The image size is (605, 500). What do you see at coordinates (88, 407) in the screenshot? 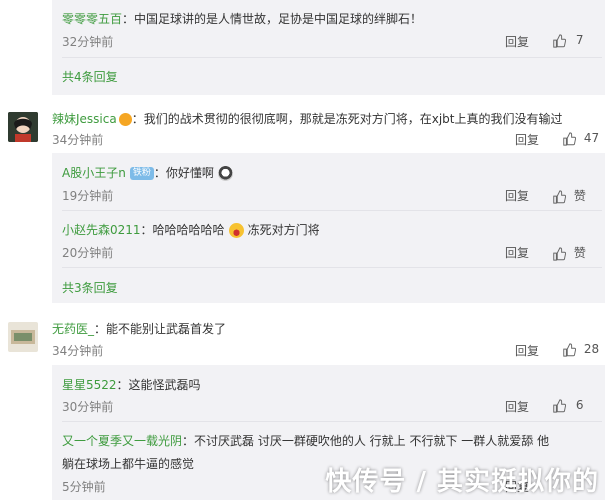
I see `reply-timestamp: 30分钟前` at bounding box center [88, 407].